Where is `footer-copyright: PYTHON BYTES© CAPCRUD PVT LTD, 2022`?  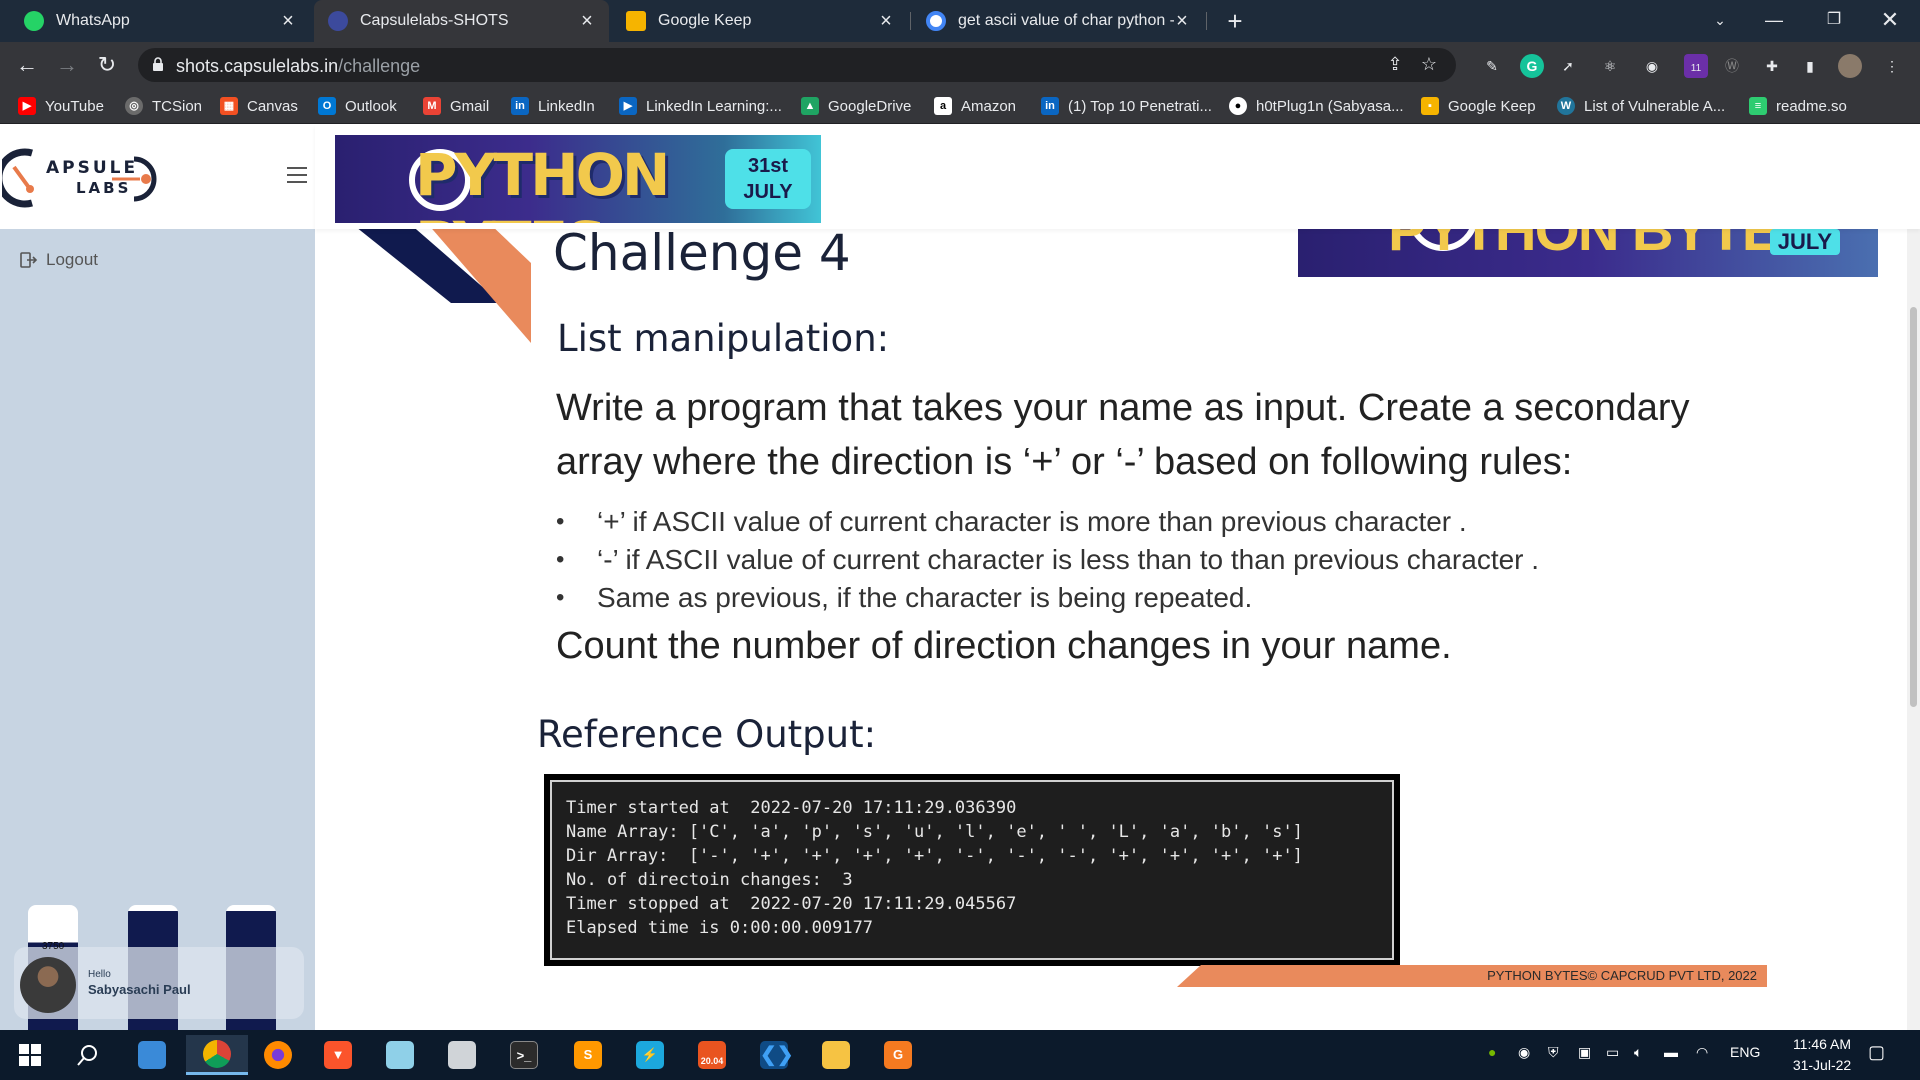 footer-copyright: PYTHON BYTES© CAPCRUD PVT LTD, 2022 is located at coordinates (1622, 975).